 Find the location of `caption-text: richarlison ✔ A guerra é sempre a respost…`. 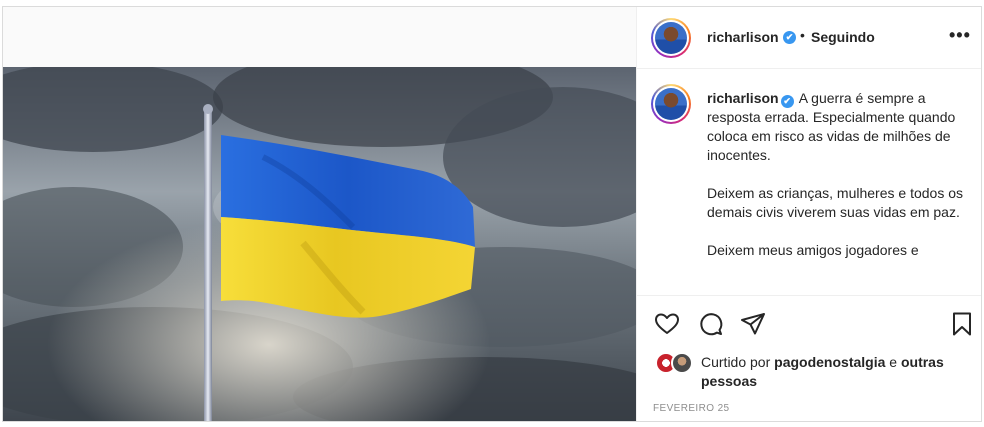

caption-text: richarlison ✔ A guerra é sempre a respost… is located at coordinates (839, 184).